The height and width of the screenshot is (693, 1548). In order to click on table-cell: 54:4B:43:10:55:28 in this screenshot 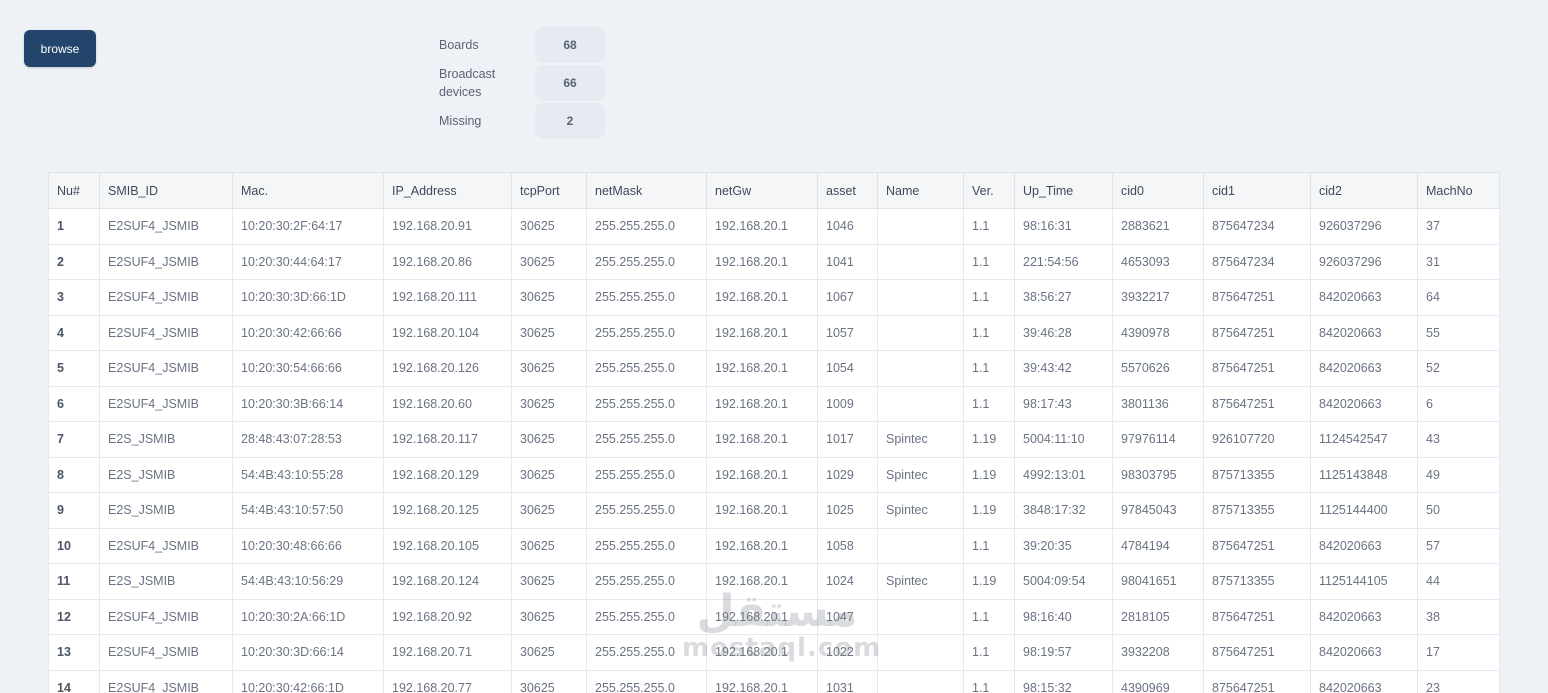, I will do `click(308, 474)`.